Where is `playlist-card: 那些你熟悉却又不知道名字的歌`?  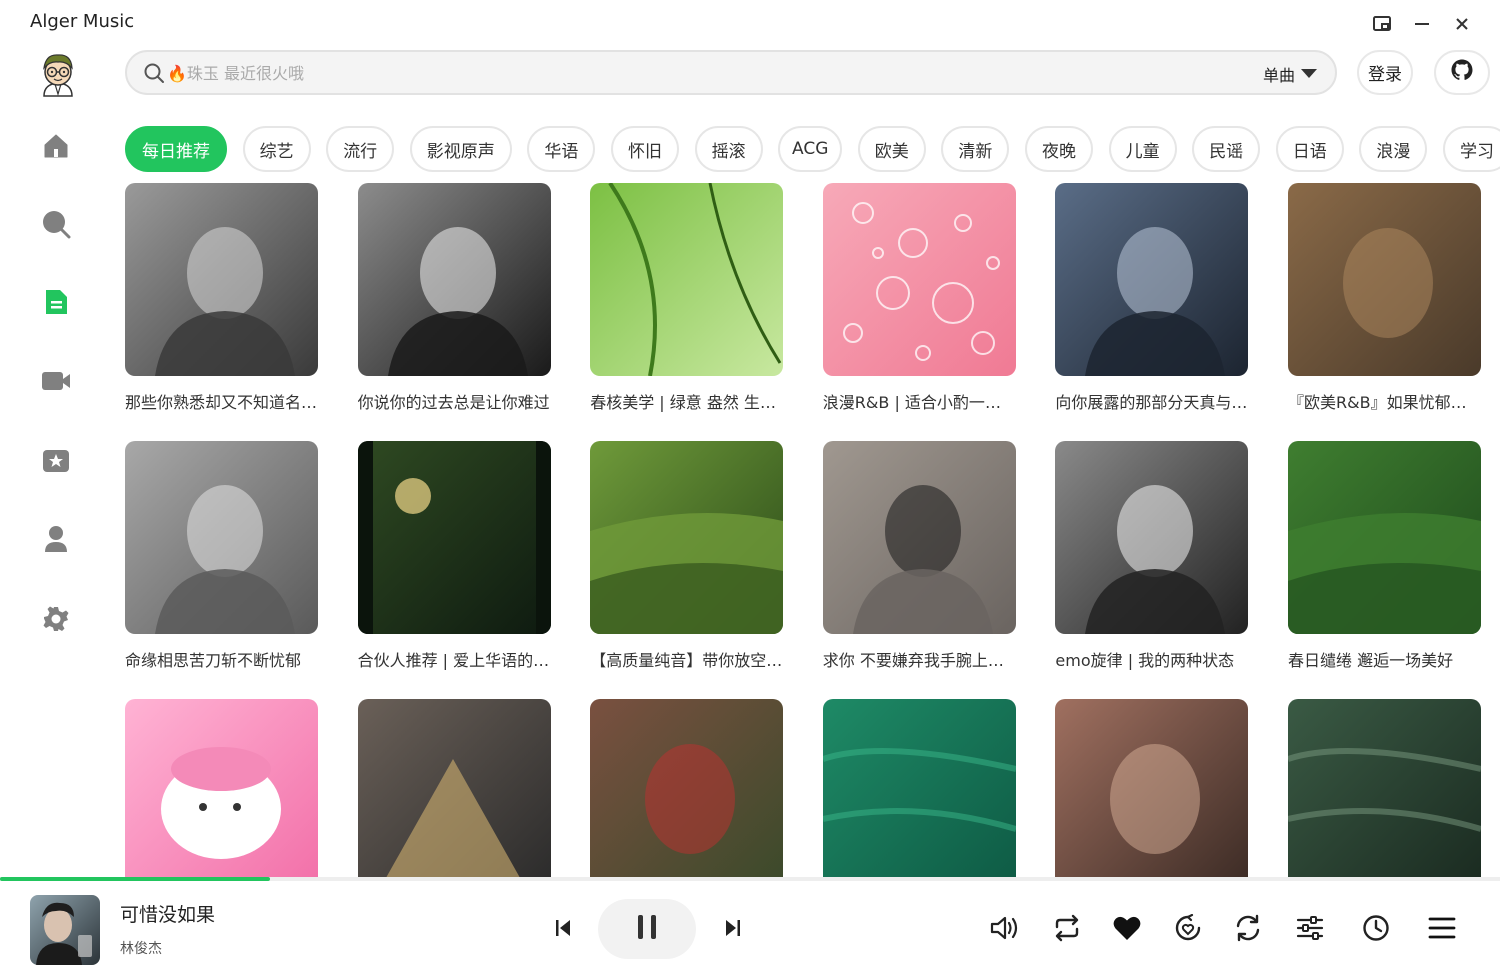 playlist-card: 那些你熟悉却又不知道名字的歌 is located at coordinates (221, 298).